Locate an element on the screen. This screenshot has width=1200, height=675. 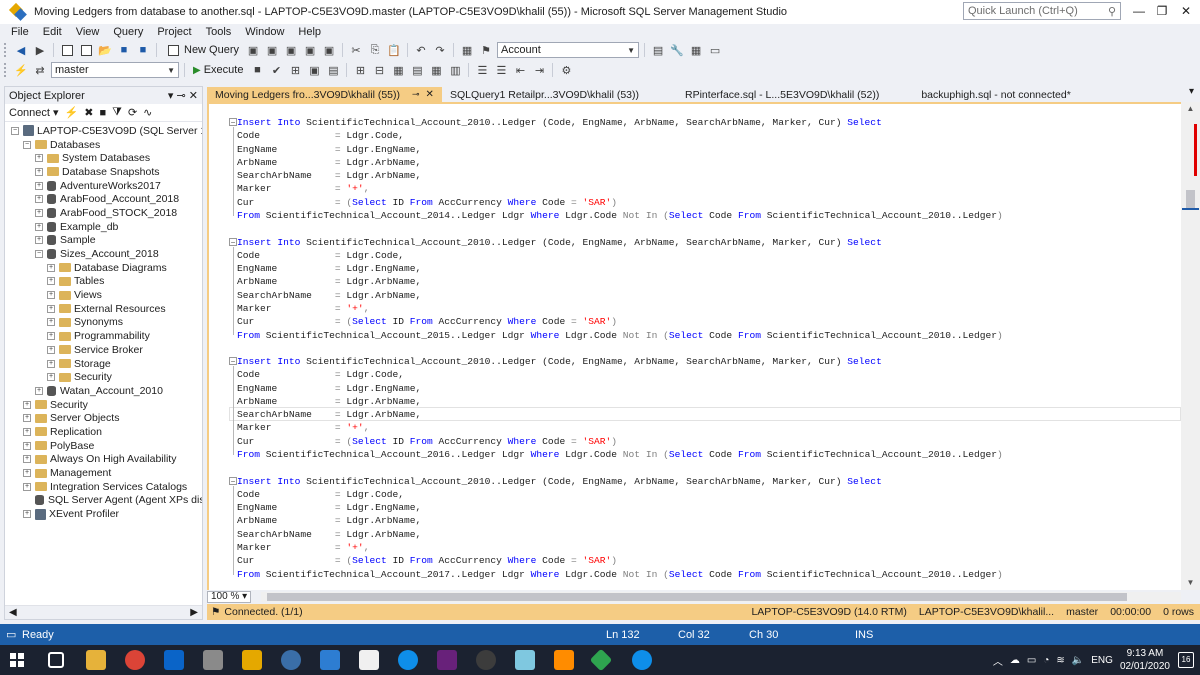
menu-edit: Edit is located at coordinates (52, 32).